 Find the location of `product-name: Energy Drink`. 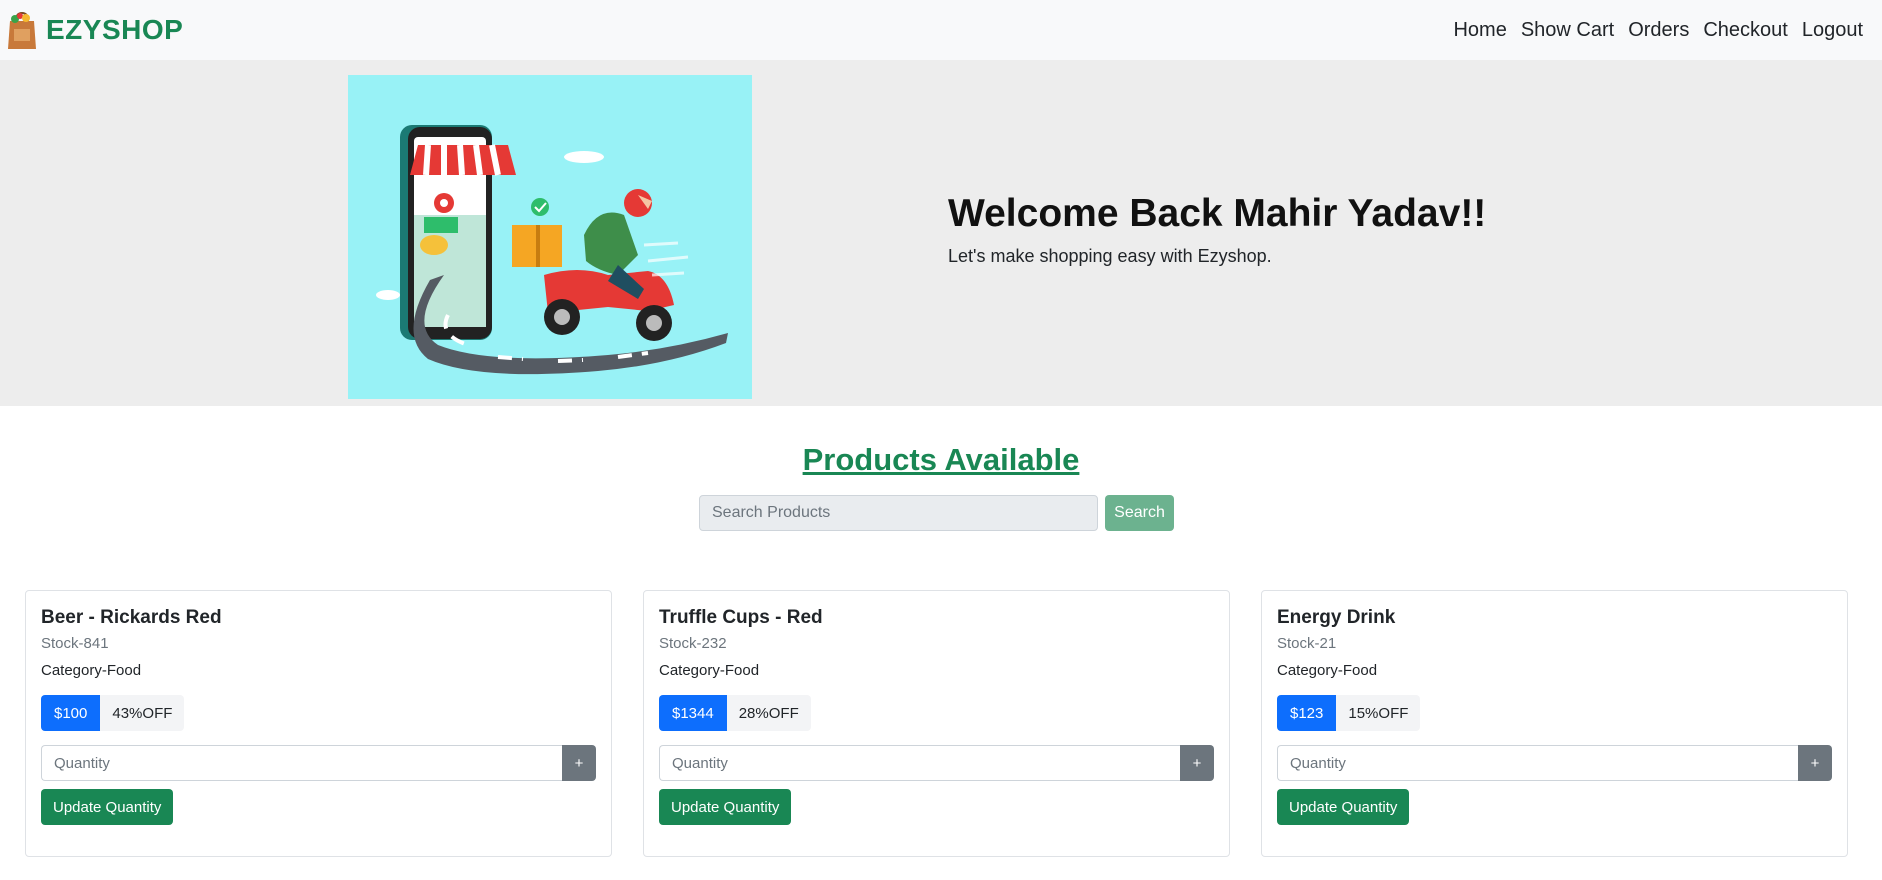

product-name: Energy Drink is located at coordinates (1336, 617).